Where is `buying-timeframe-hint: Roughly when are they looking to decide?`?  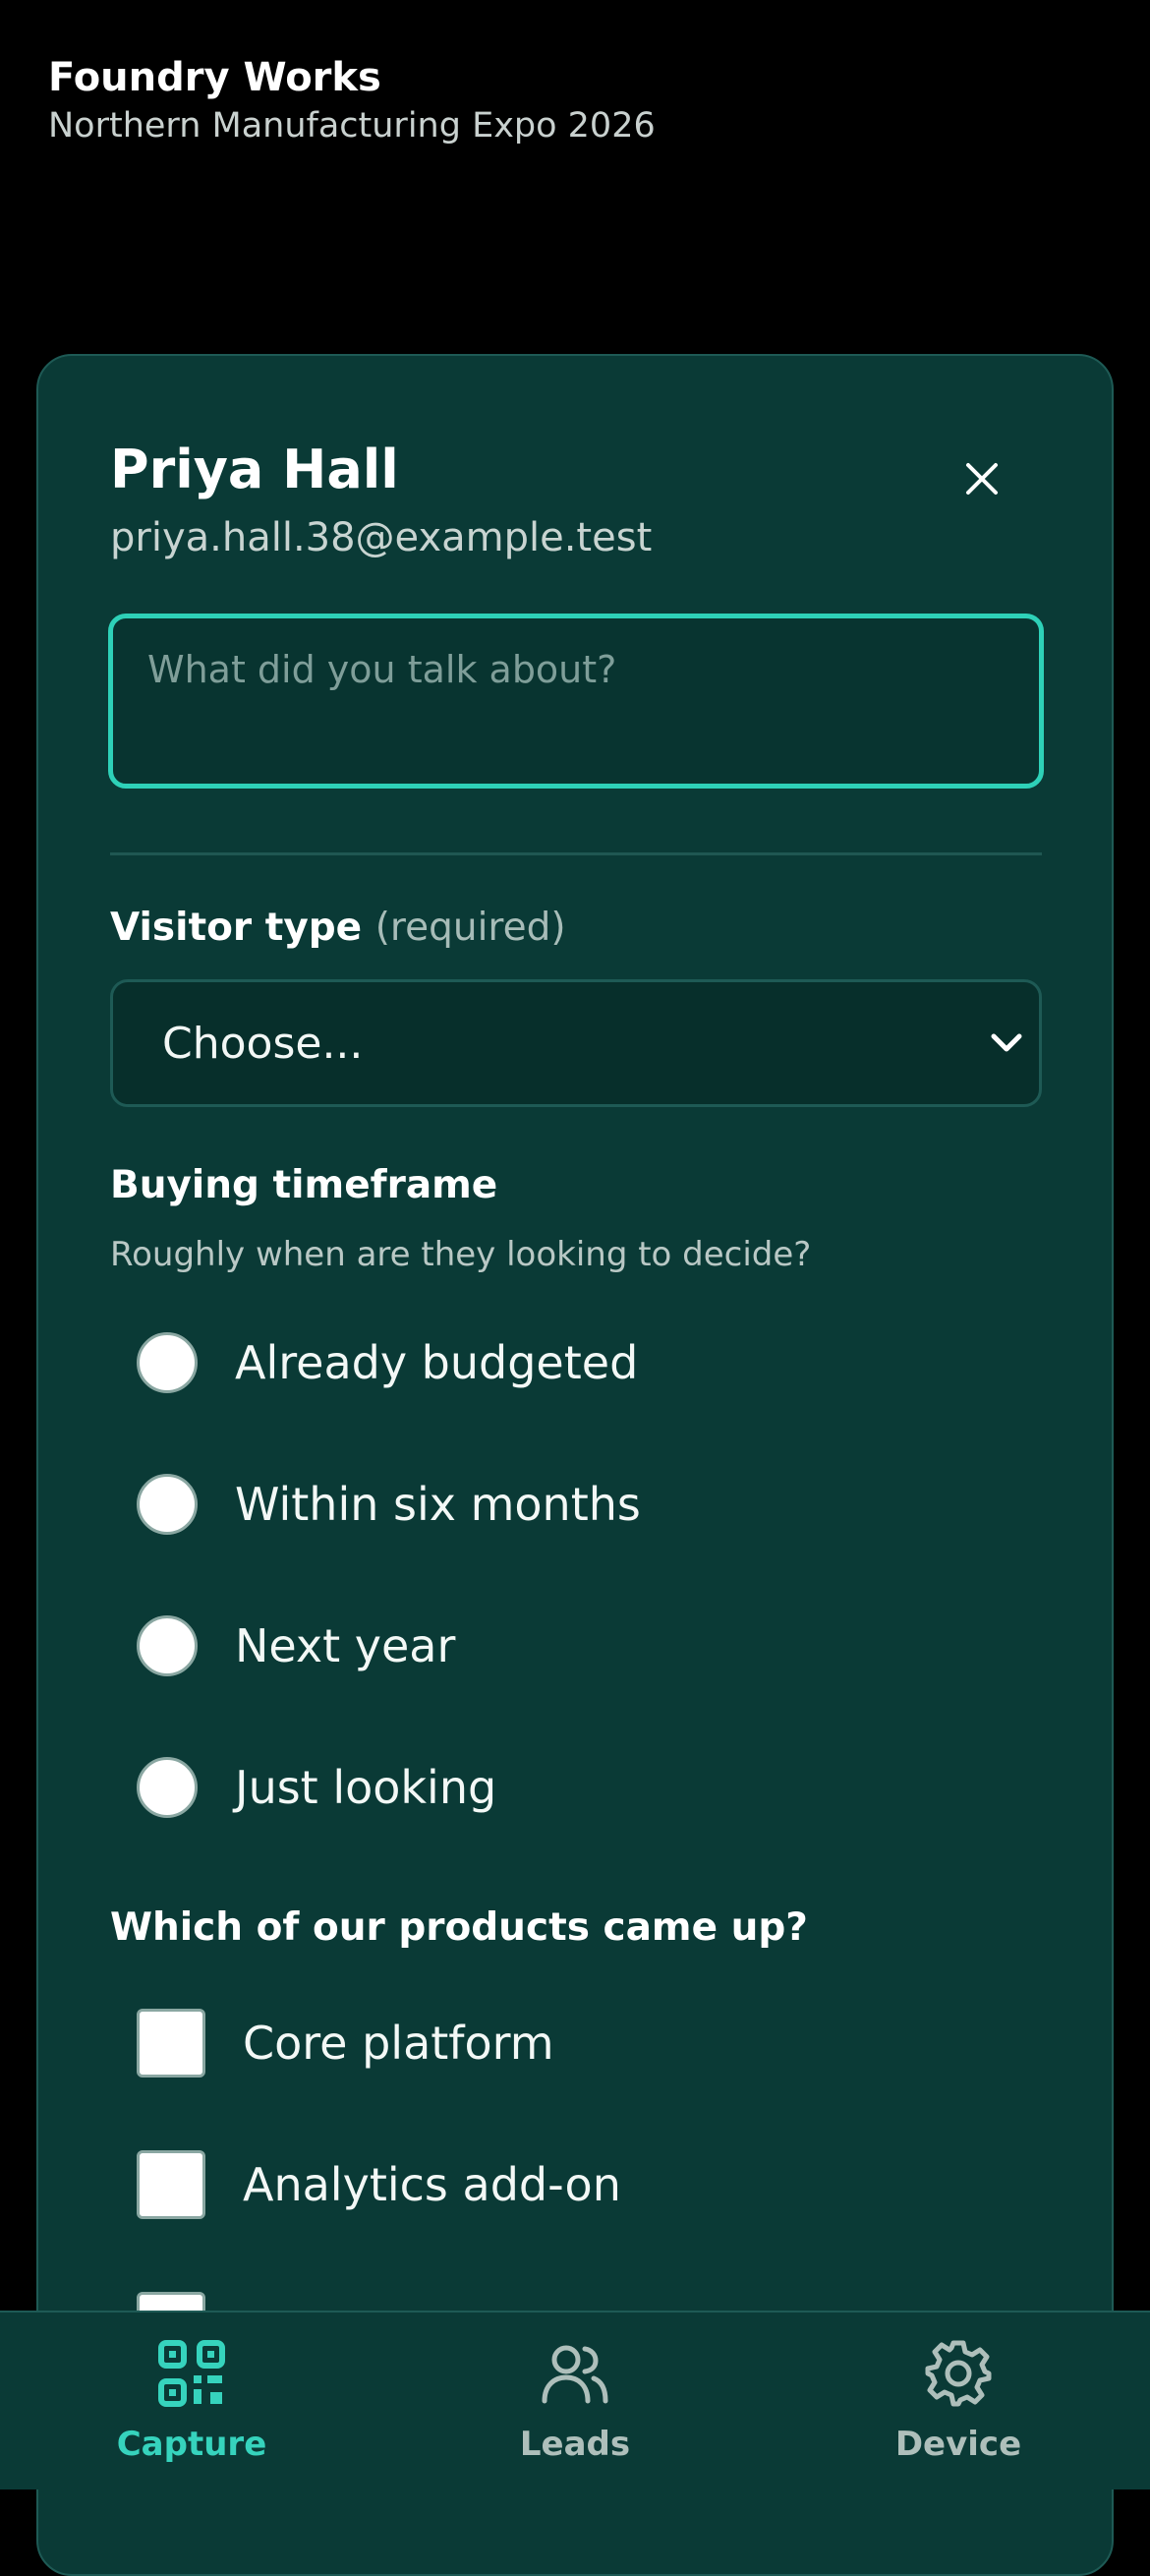 buying-timeframe-hint: Roughly when are they looking to decide? is located at coordinates (461, 1254).